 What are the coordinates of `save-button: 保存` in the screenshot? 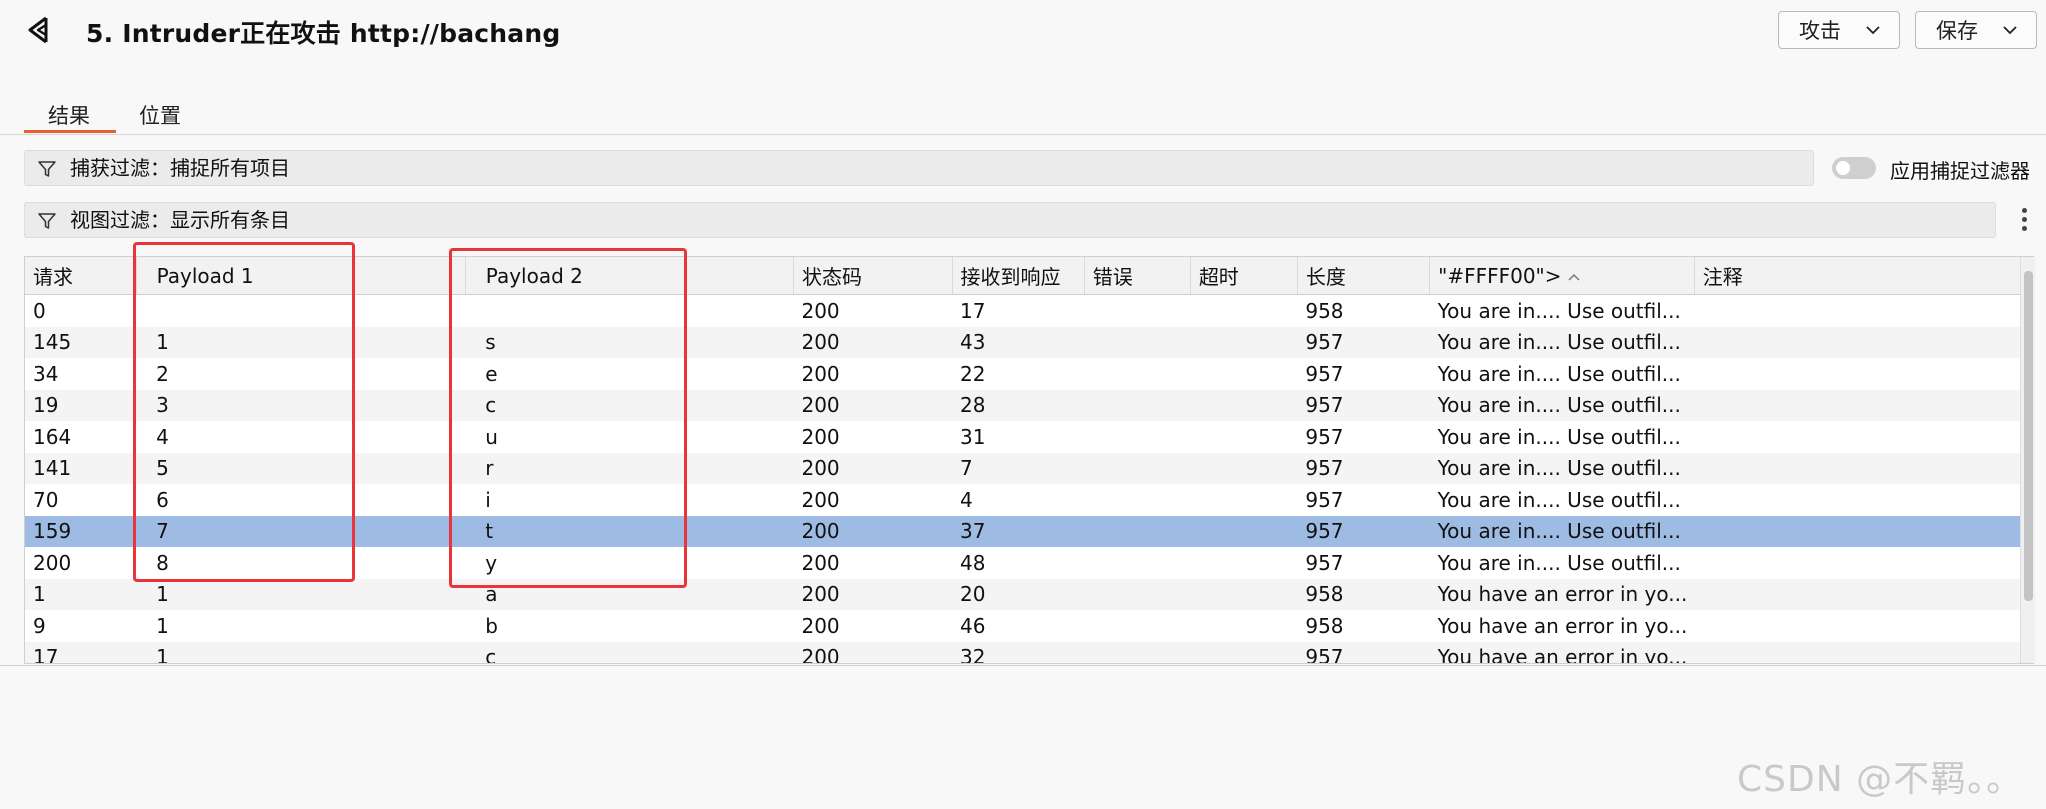 It's located at (1976, 30).